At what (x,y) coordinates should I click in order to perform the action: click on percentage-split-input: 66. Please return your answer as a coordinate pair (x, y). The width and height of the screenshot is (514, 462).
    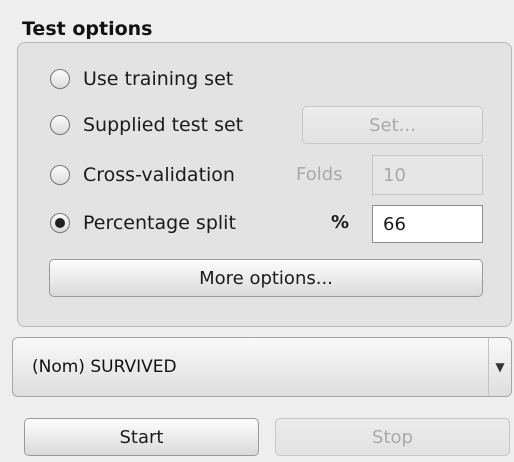
    Looking at the image, I should click on (427, 224).